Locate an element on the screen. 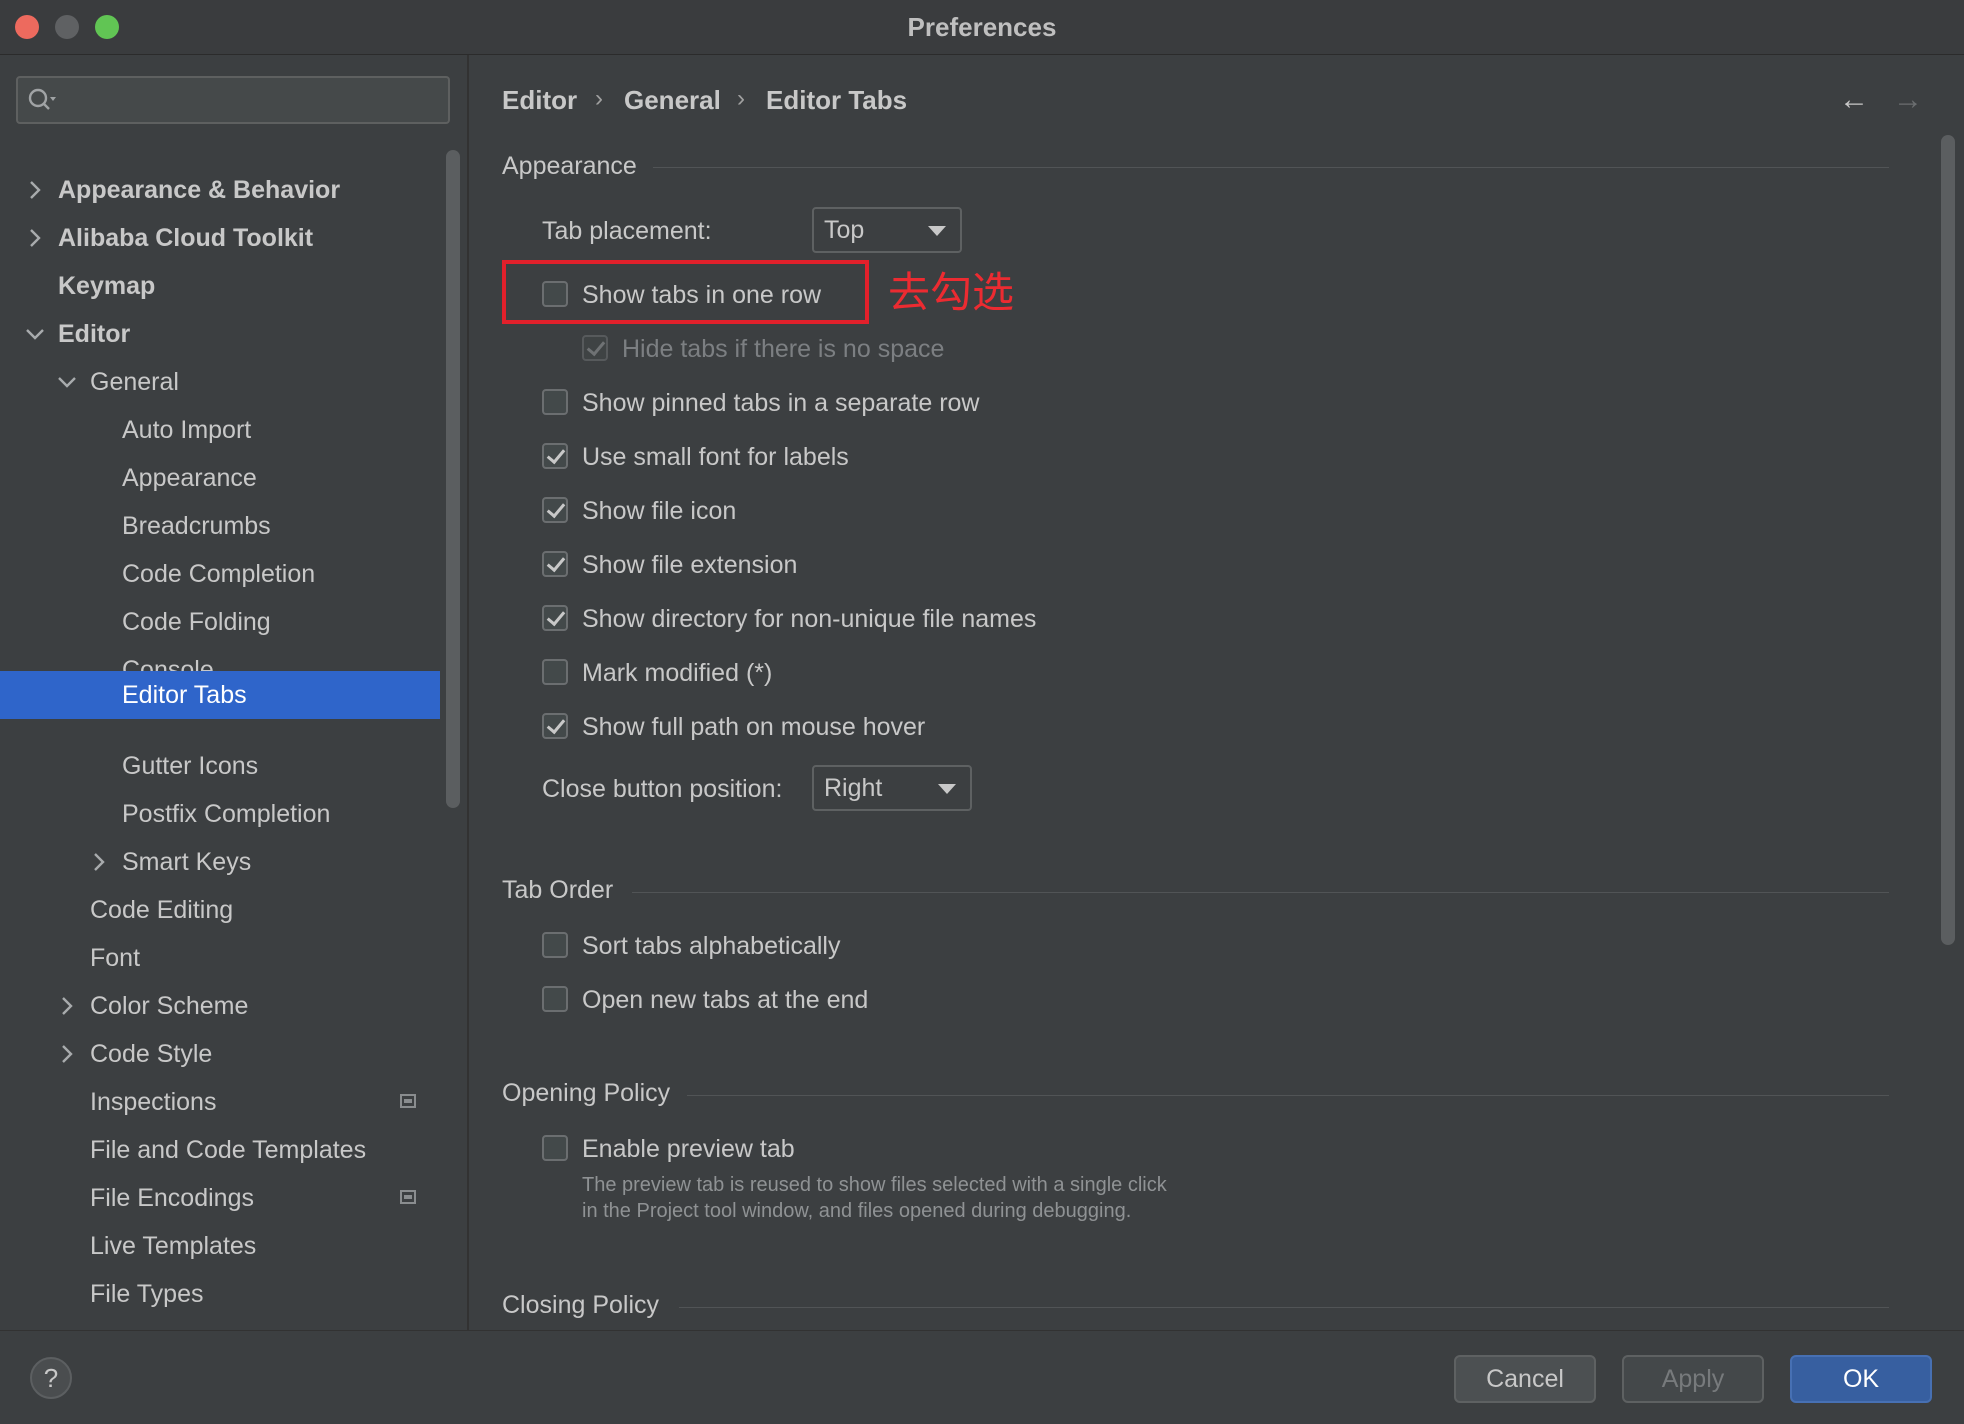 The height and width of the screenshot is (1424, 1964). sidebar-item-label: General is located at coordinates (134, 382).